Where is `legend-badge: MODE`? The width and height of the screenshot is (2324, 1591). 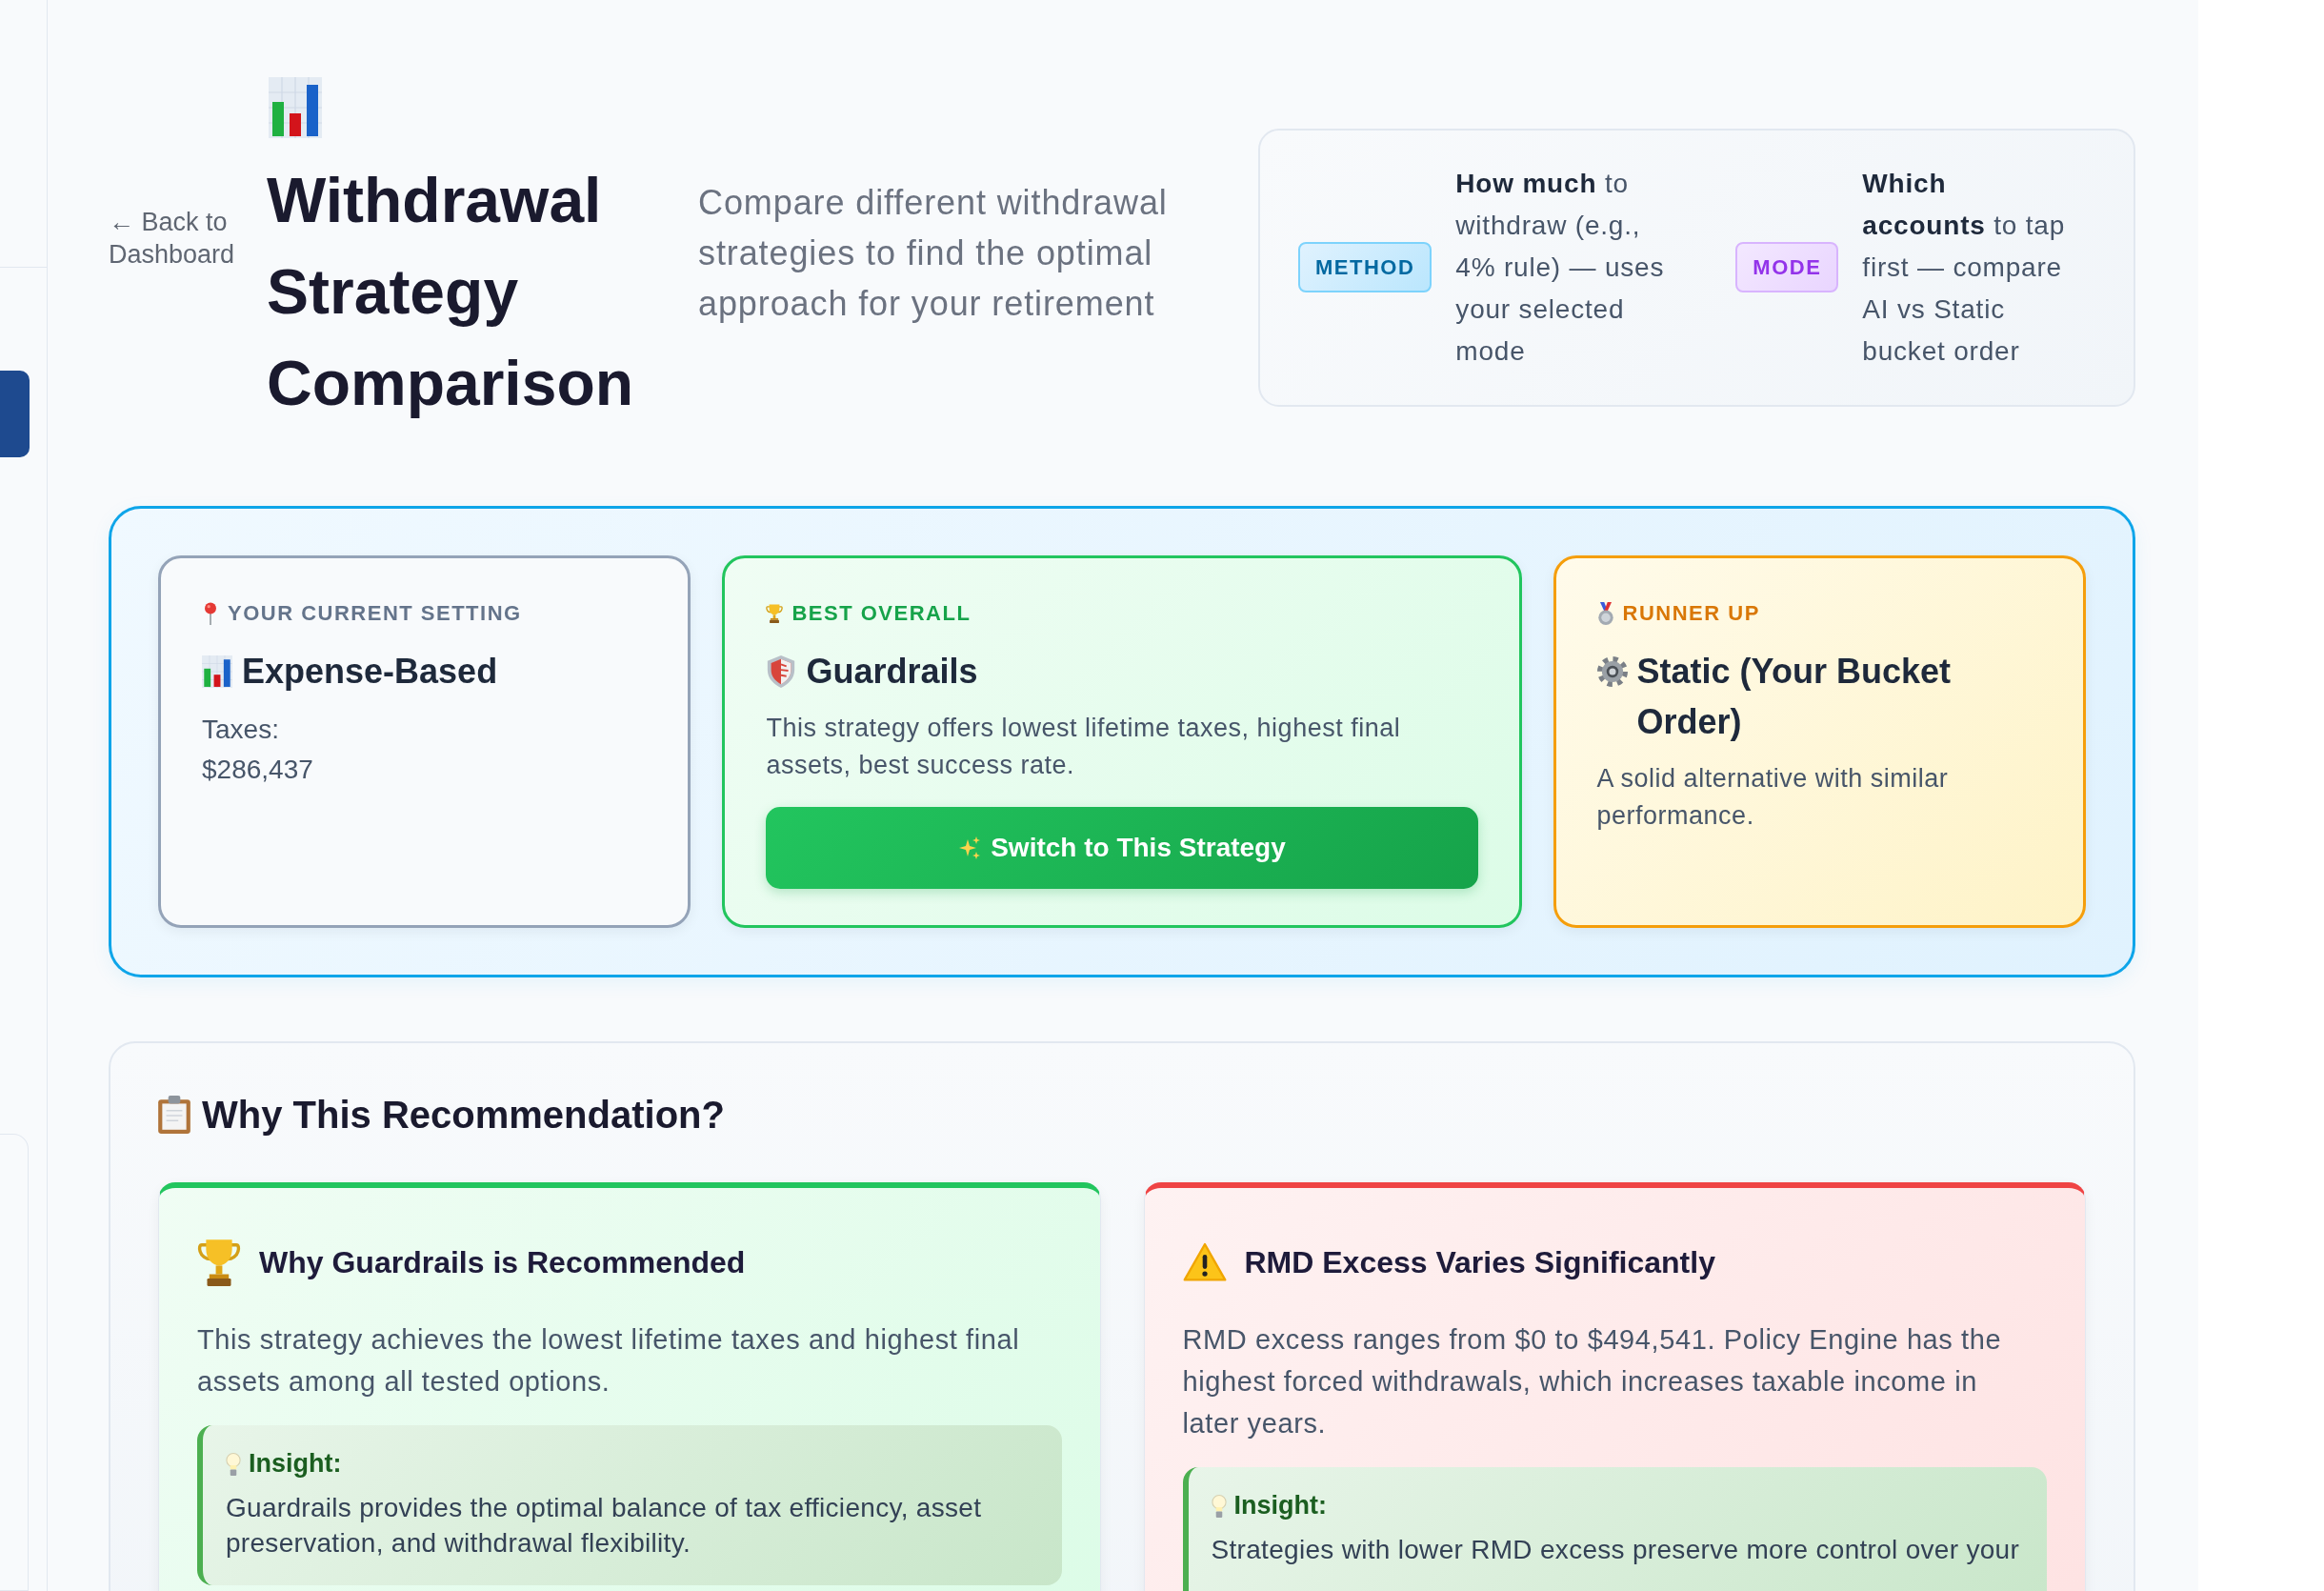
legend-badge: MODE is located at coordinates (1787, 267).